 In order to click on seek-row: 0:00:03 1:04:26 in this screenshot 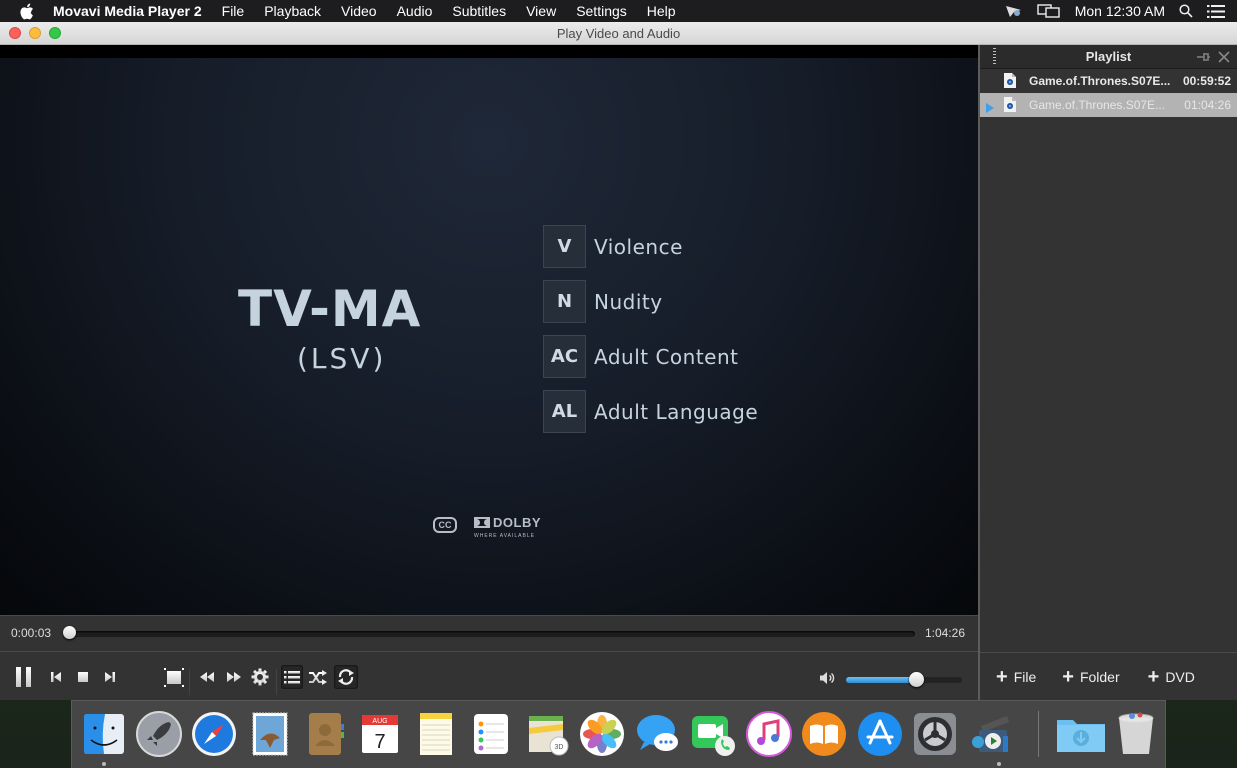, I will do `click(489, 634)`.